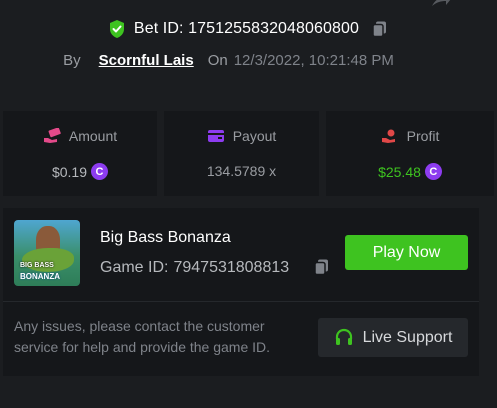 This screenshot has width=497, height=408. I want to click on live-support-button: Live Support, so click(393, 337).